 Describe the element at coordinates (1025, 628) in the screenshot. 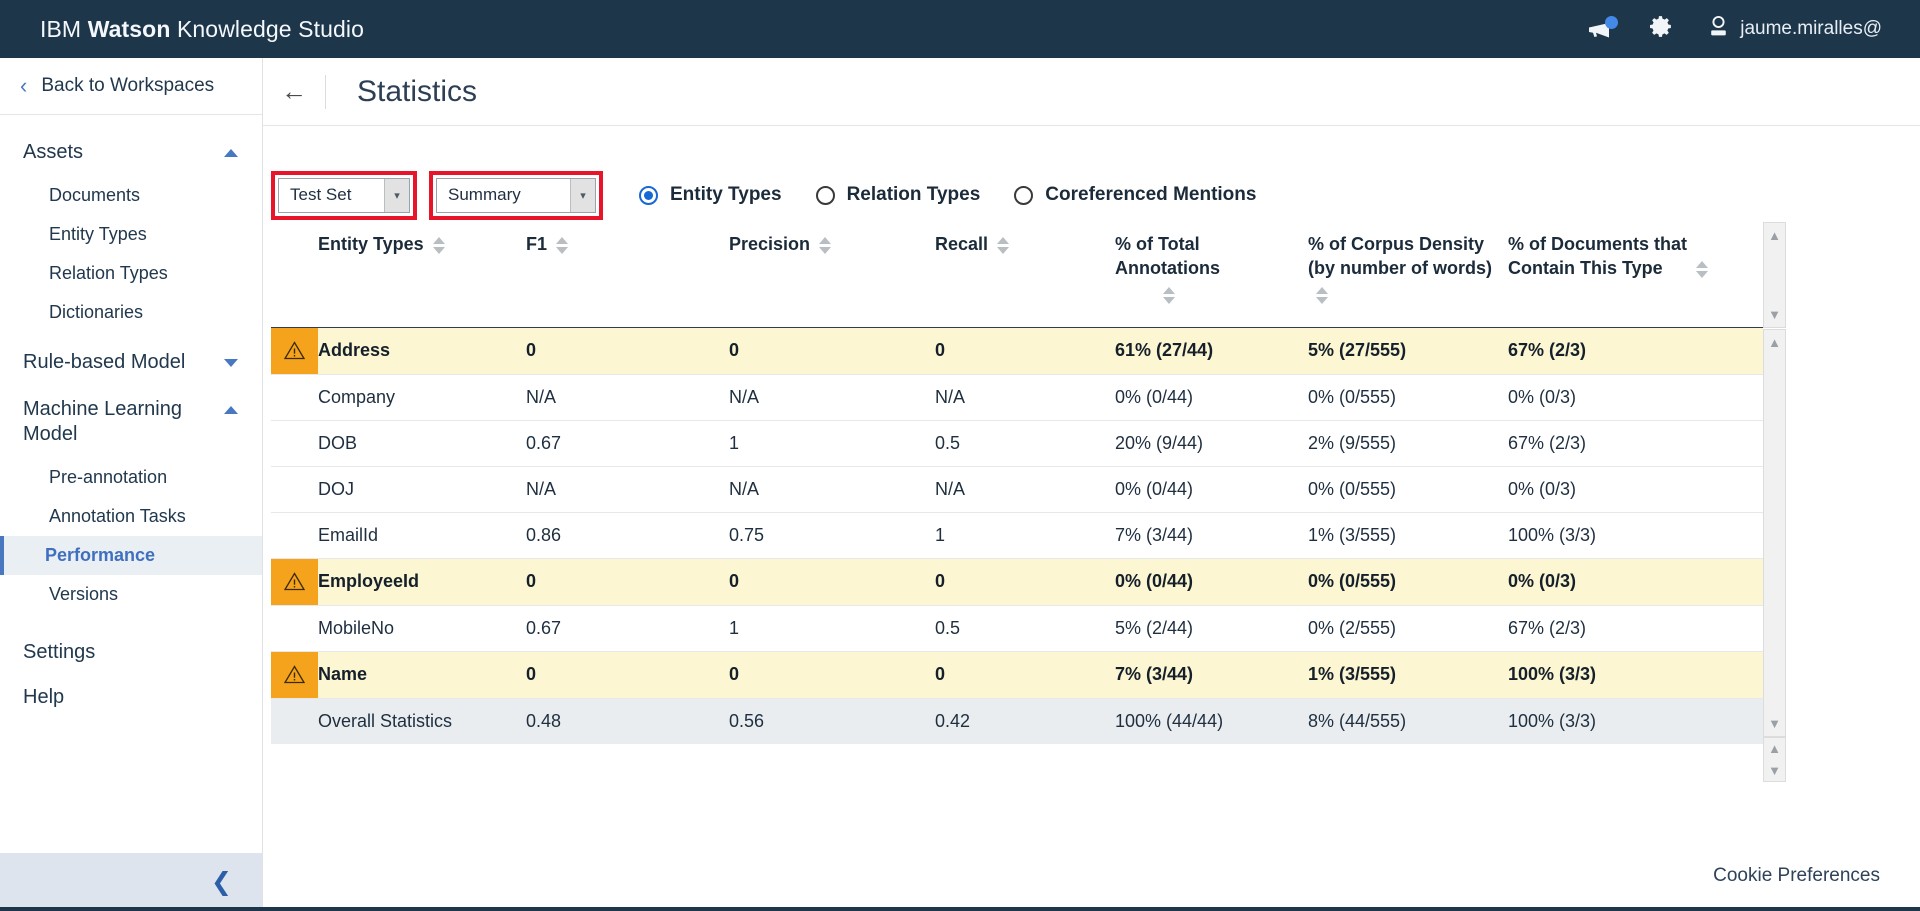

I see `cell-recall: 0.5` at that location.